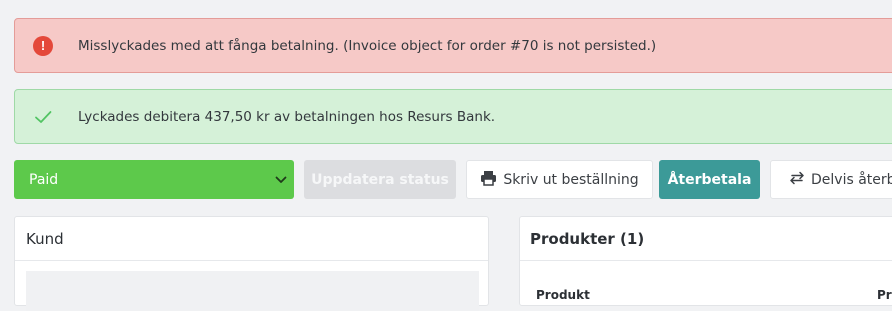 The height and width of the screenshot is (311, 892). I want to click on column-header-price: Pr, so click(884, 295).